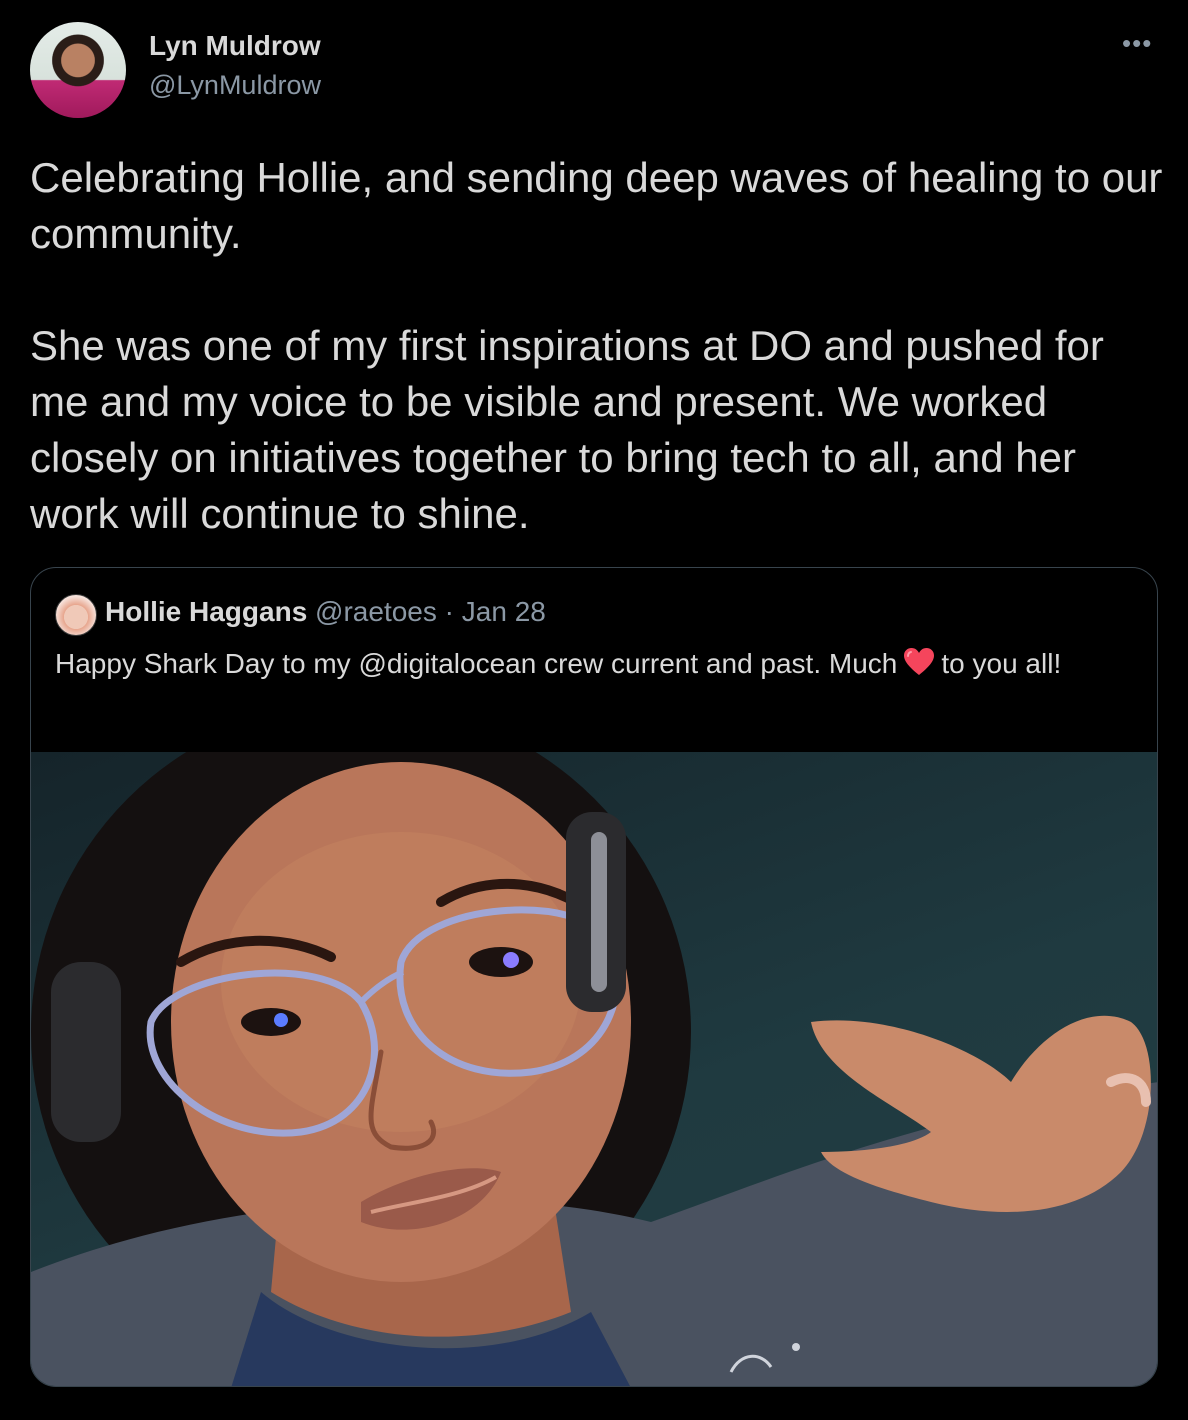  Describe the element at coordinates (235, 85) in the screenshot. I see `author-handle: @LynMuldrow` at that location.